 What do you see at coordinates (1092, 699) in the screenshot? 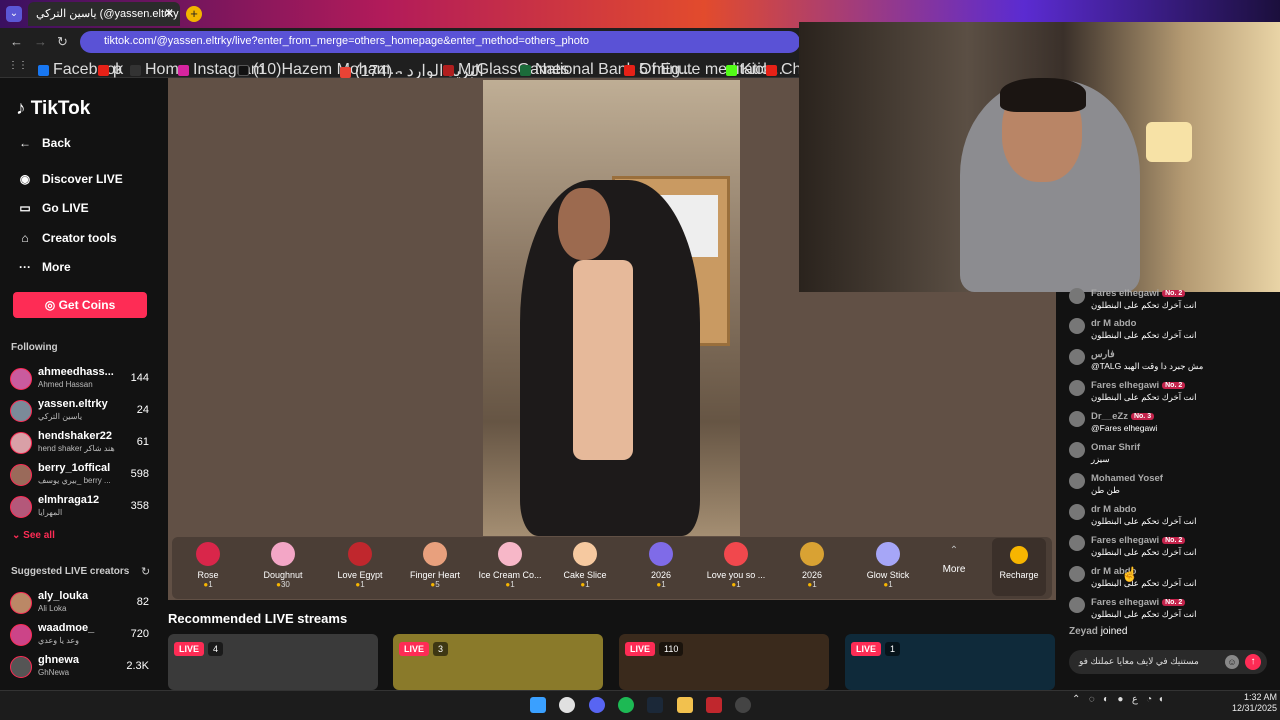
I see `network-icon: ◌` at bounding box center [1092, 699].